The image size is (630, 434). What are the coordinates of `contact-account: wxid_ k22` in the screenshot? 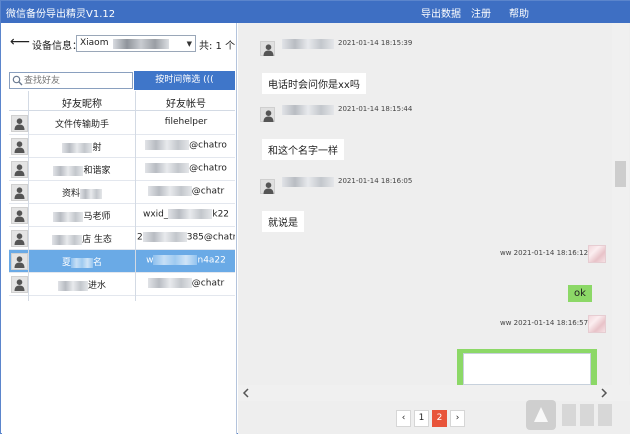 It's located at (186, 214).